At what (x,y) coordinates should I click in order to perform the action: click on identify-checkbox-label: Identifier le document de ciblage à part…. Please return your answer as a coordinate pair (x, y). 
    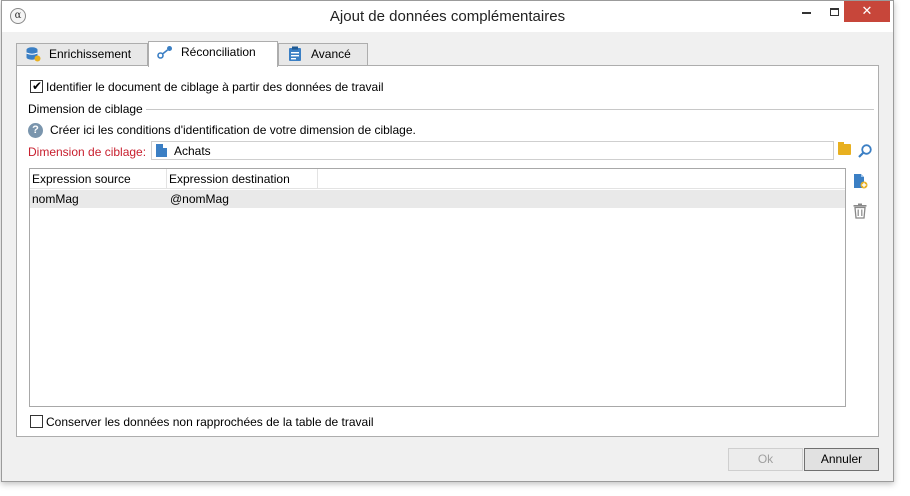
    Looking at the image, I should click on (215, 87).